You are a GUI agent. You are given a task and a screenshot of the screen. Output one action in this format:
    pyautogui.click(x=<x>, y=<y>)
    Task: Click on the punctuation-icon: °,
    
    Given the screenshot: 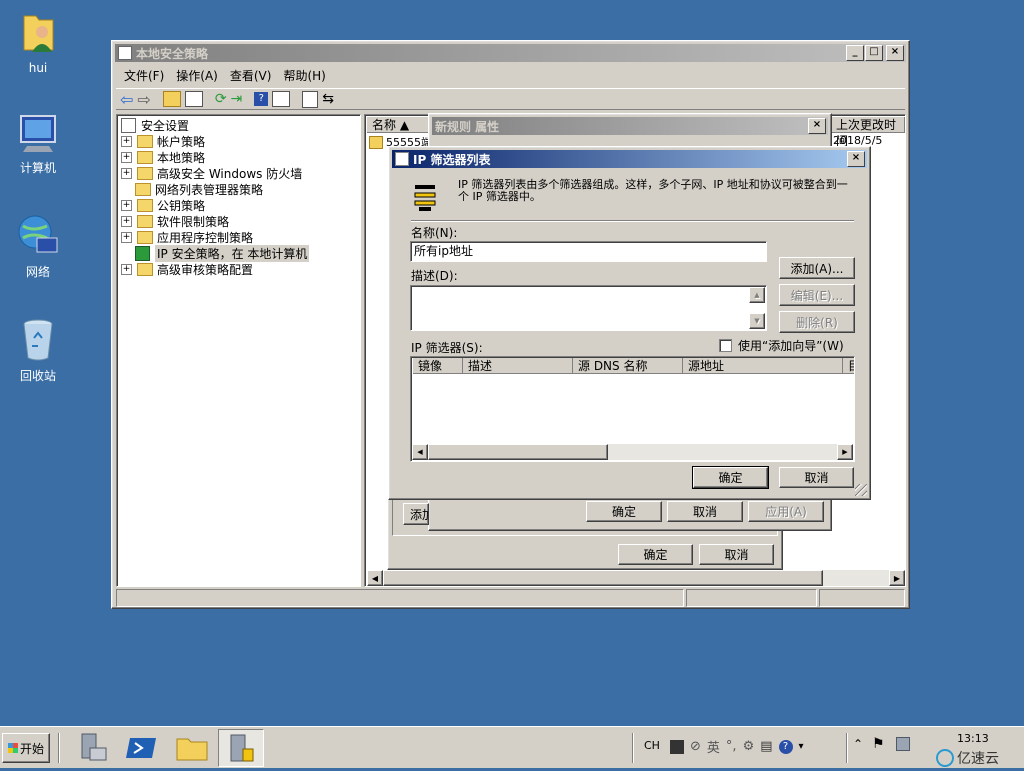 What is the action you would take?
    pyautogui.click(x=731, y=746)
    